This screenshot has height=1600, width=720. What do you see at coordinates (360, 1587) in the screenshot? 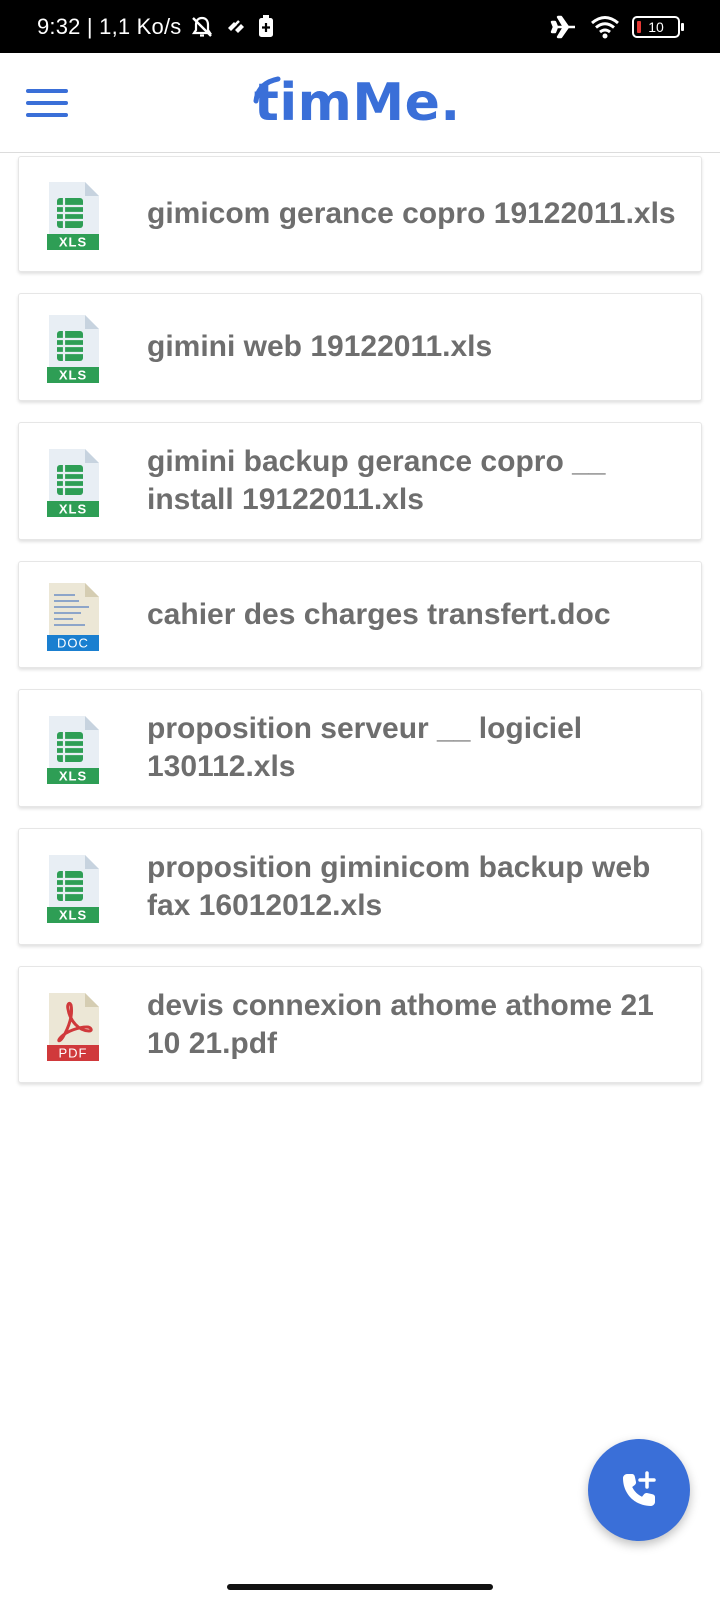
I see `gesture-bar` at bounding box center [360, 1587].